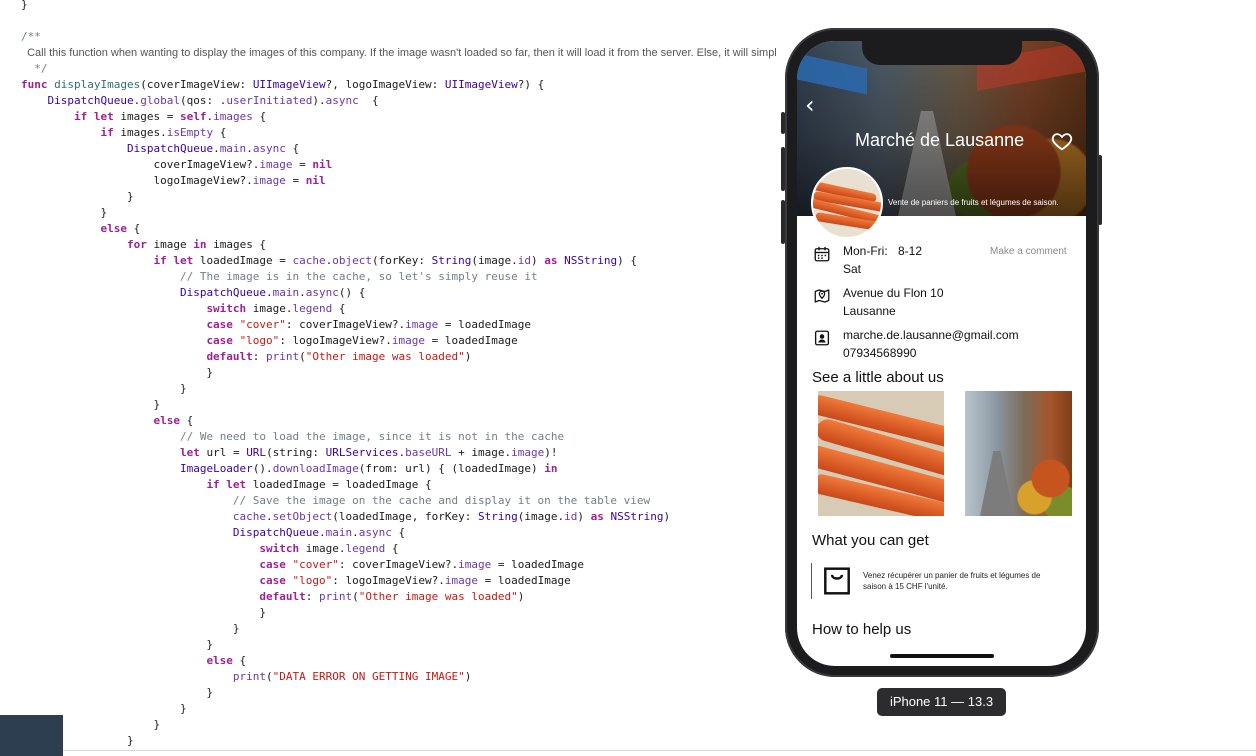  I want to click on about-photo-market, so click(1018, 453).